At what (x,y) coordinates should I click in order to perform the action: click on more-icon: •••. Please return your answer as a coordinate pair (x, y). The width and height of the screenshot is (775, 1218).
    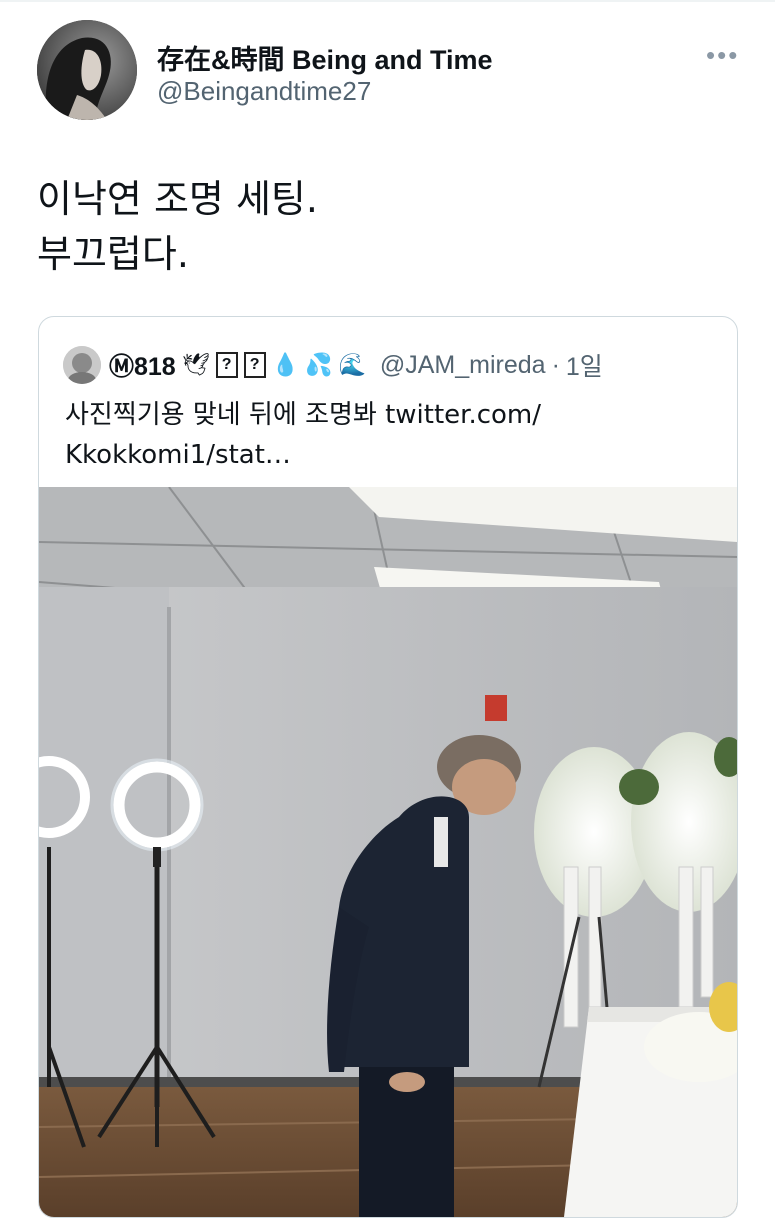
    Looking at the image, I should click on (722, 55).